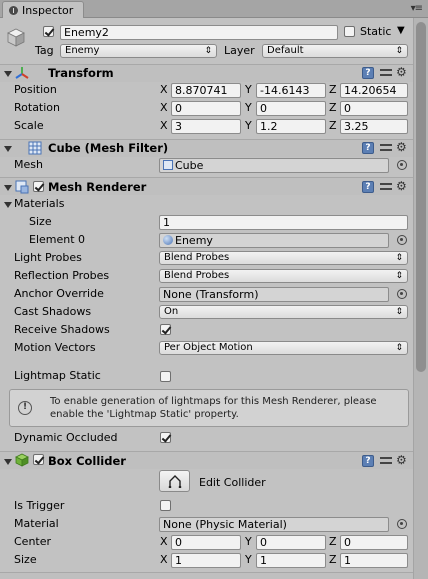 Image resolution: width=428 pixels, height=579 pixels. I want to click on materials-fold-icon, so click(8, 205).